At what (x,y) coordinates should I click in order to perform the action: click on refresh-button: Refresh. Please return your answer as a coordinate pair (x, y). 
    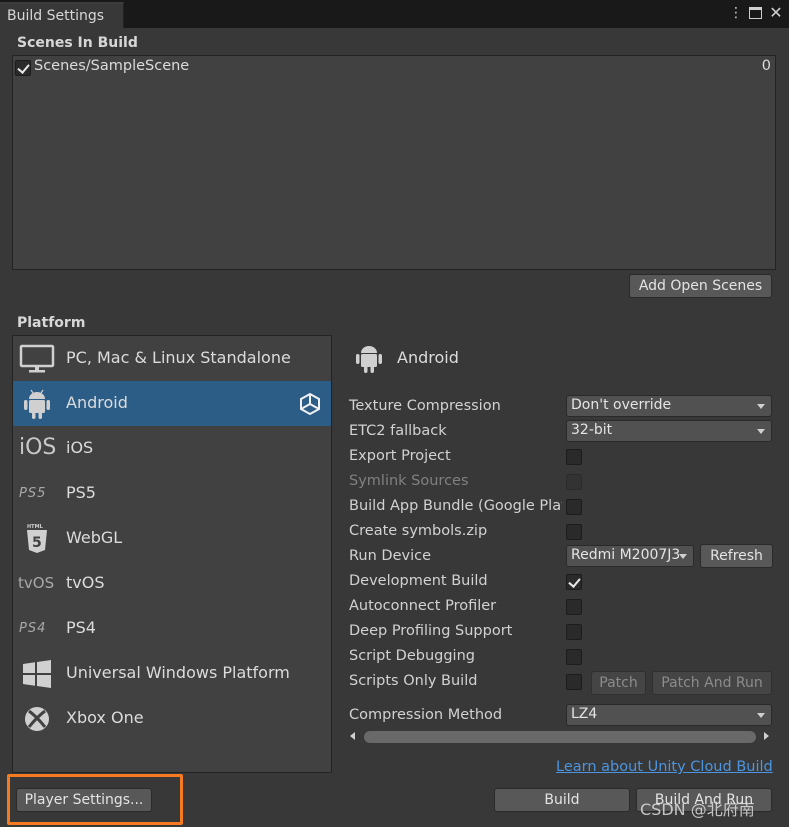
    Looking at the image, I should click on (736, 556).